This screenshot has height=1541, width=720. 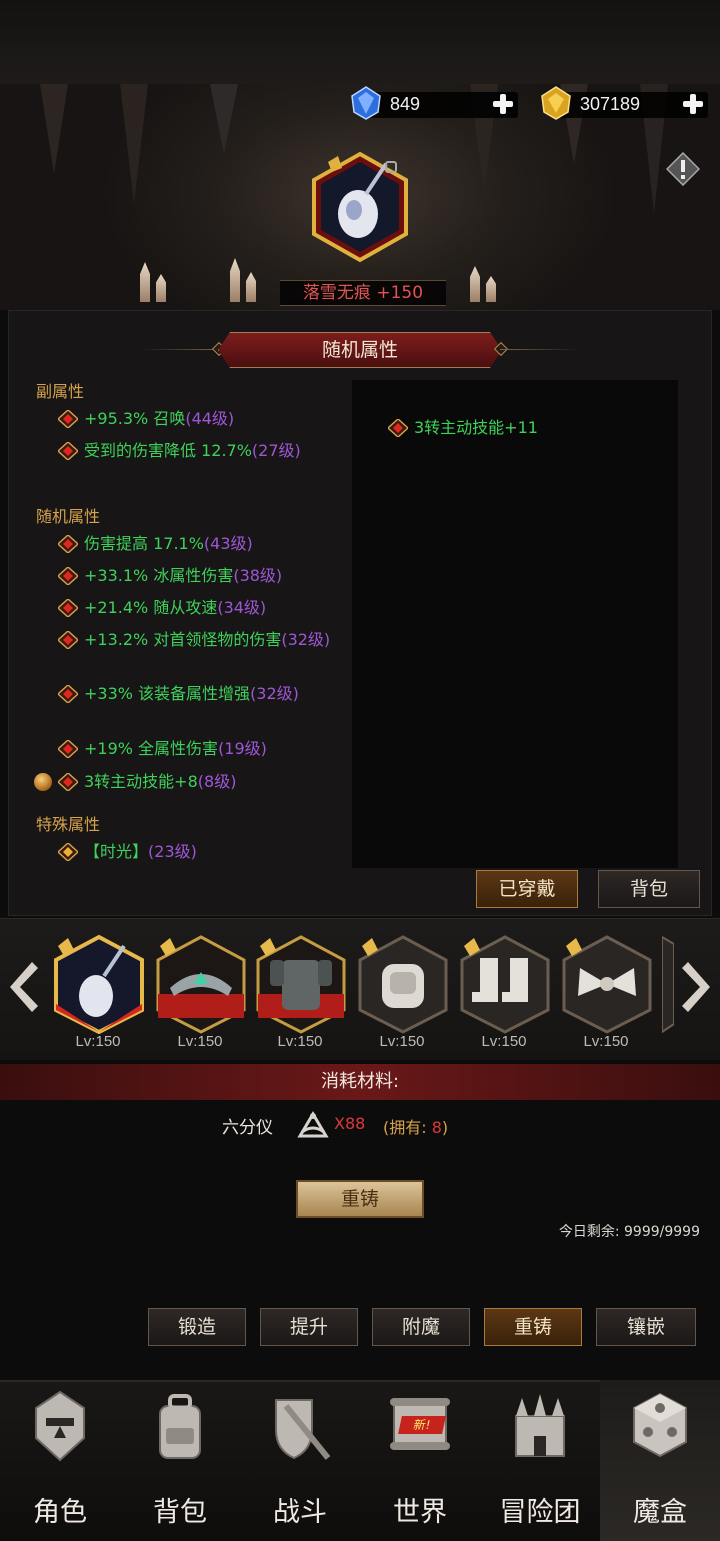 What do you see at coordinates (60, 1426) in the screenshot?
I see `helmet-icon` at bounding box center [60, 1426].